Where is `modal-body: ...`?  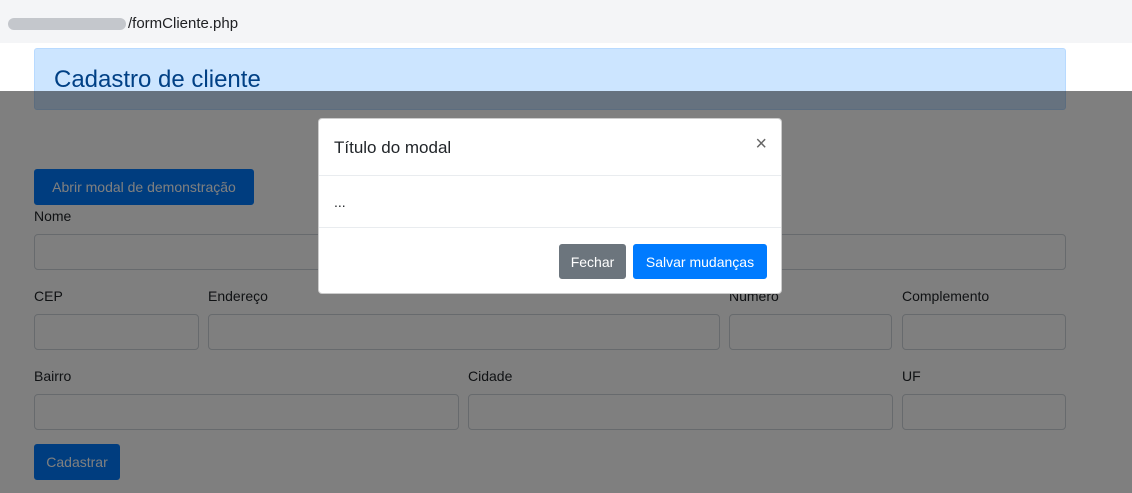
modal-body: ... is located at coordinates (550, 202).